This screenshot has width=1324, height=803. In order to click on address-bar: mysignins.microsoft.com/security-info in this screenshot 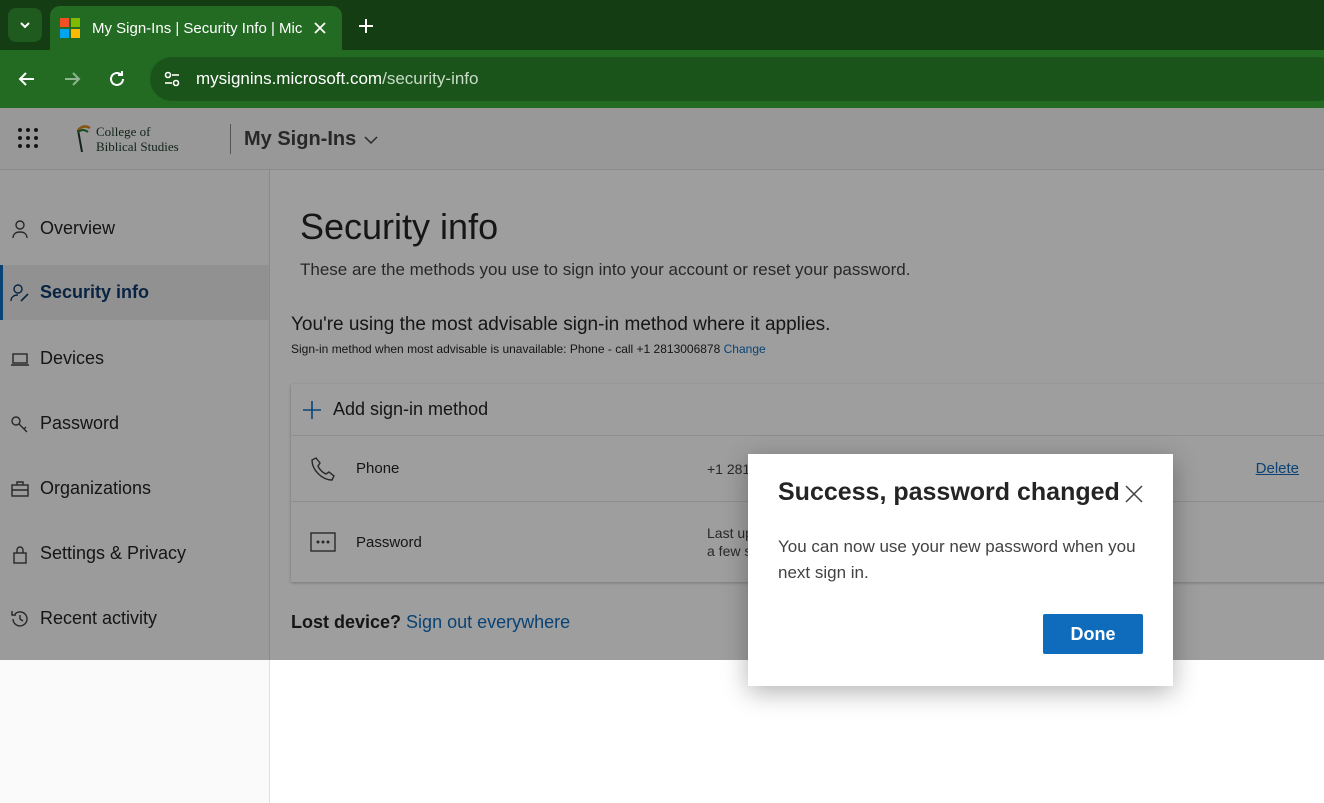, I will do `click(737, 79)`.